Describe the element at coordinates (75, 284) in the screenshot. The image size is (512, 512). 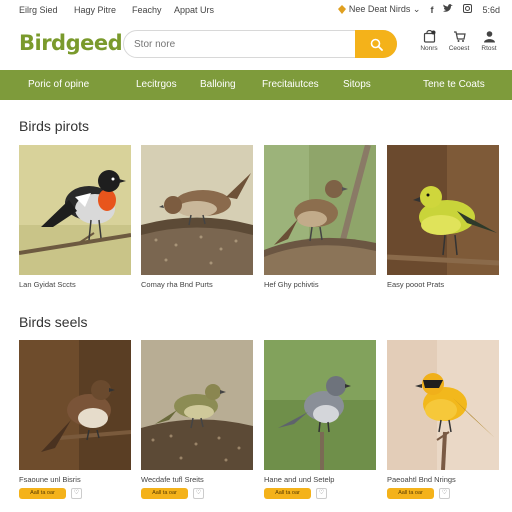
I see `product-name: Lan Gyidat Sccts` at that location.